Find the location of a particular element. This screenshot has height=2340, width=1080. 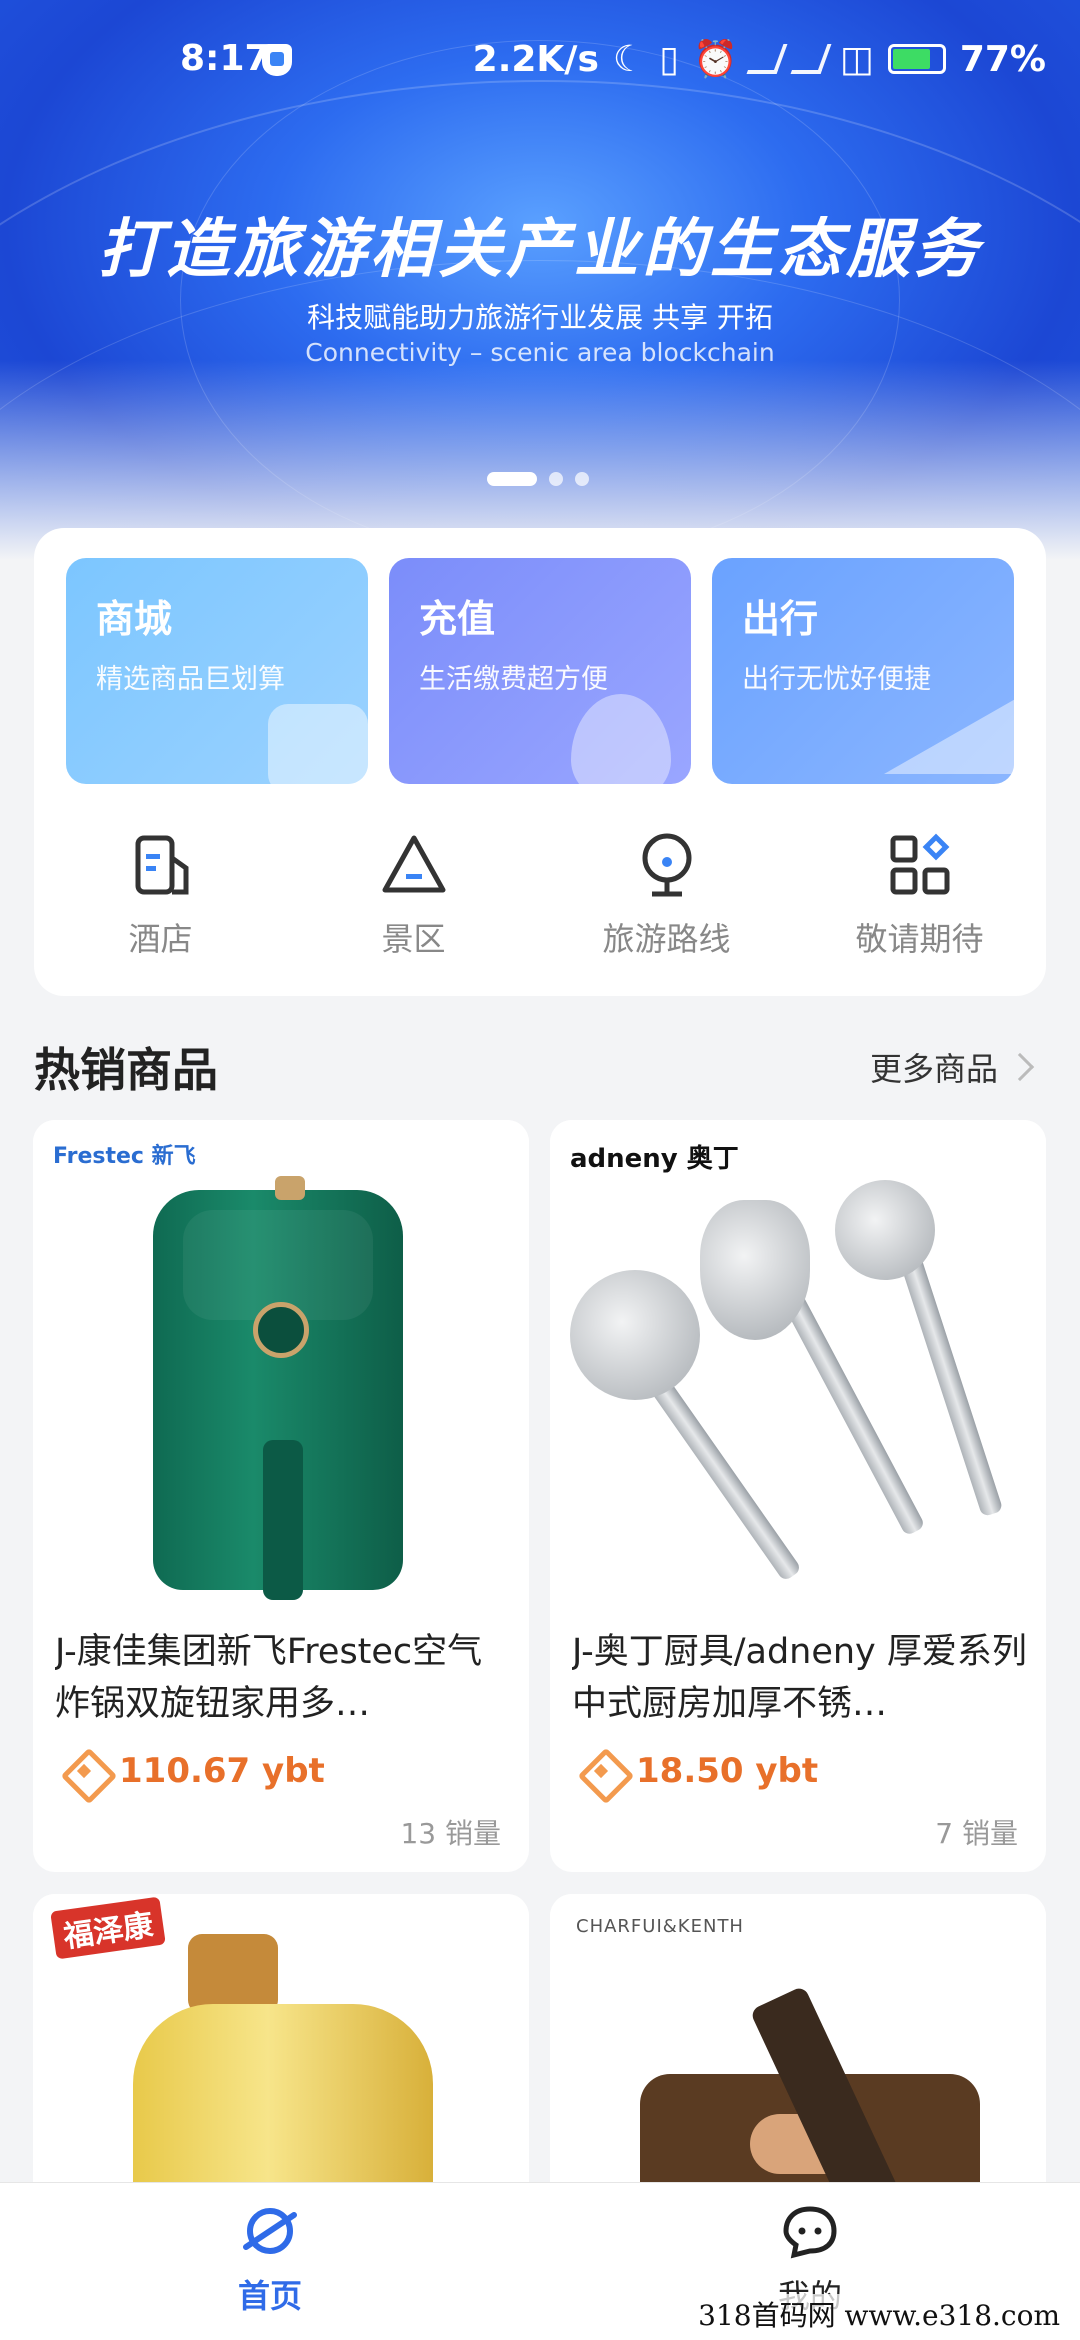

tile-mall: 商城 精选商品巨划算 is located at coordinates (217, 671).